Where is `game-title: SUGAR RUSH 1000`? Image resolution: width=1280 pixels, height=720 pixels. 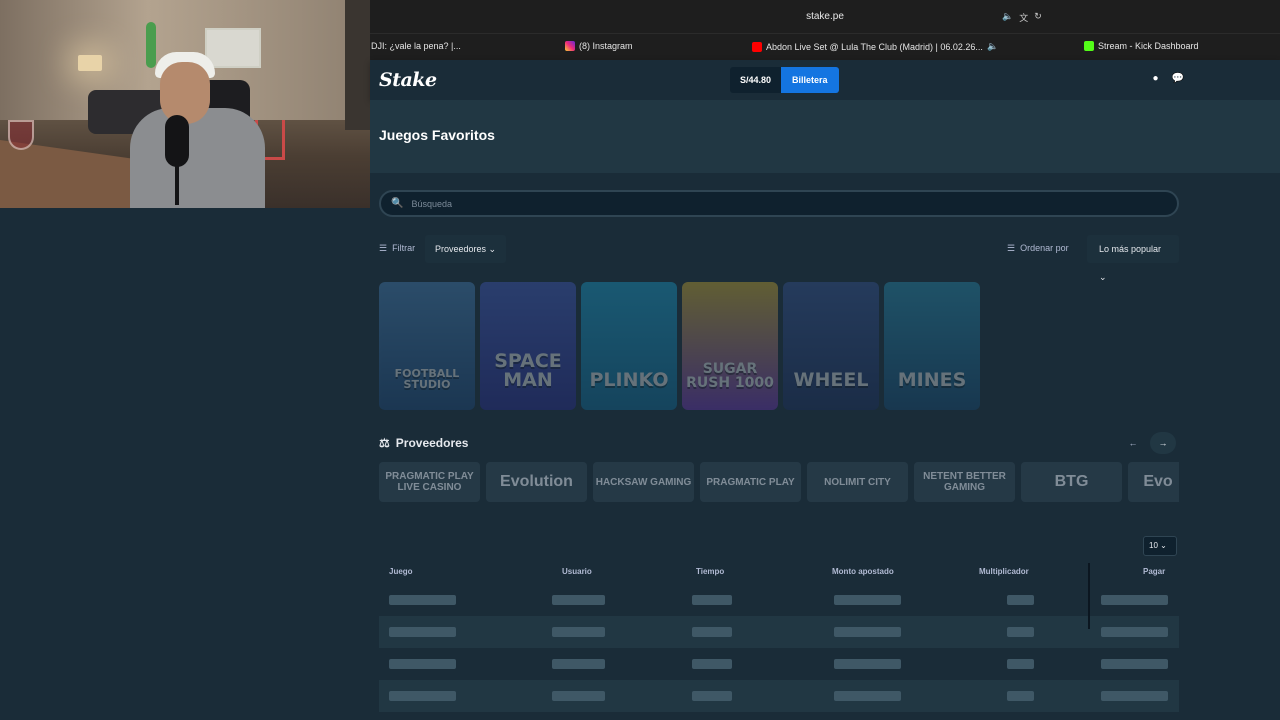
game-title: SUGAR RUSH 1000 is located at coordinates (730, 376).